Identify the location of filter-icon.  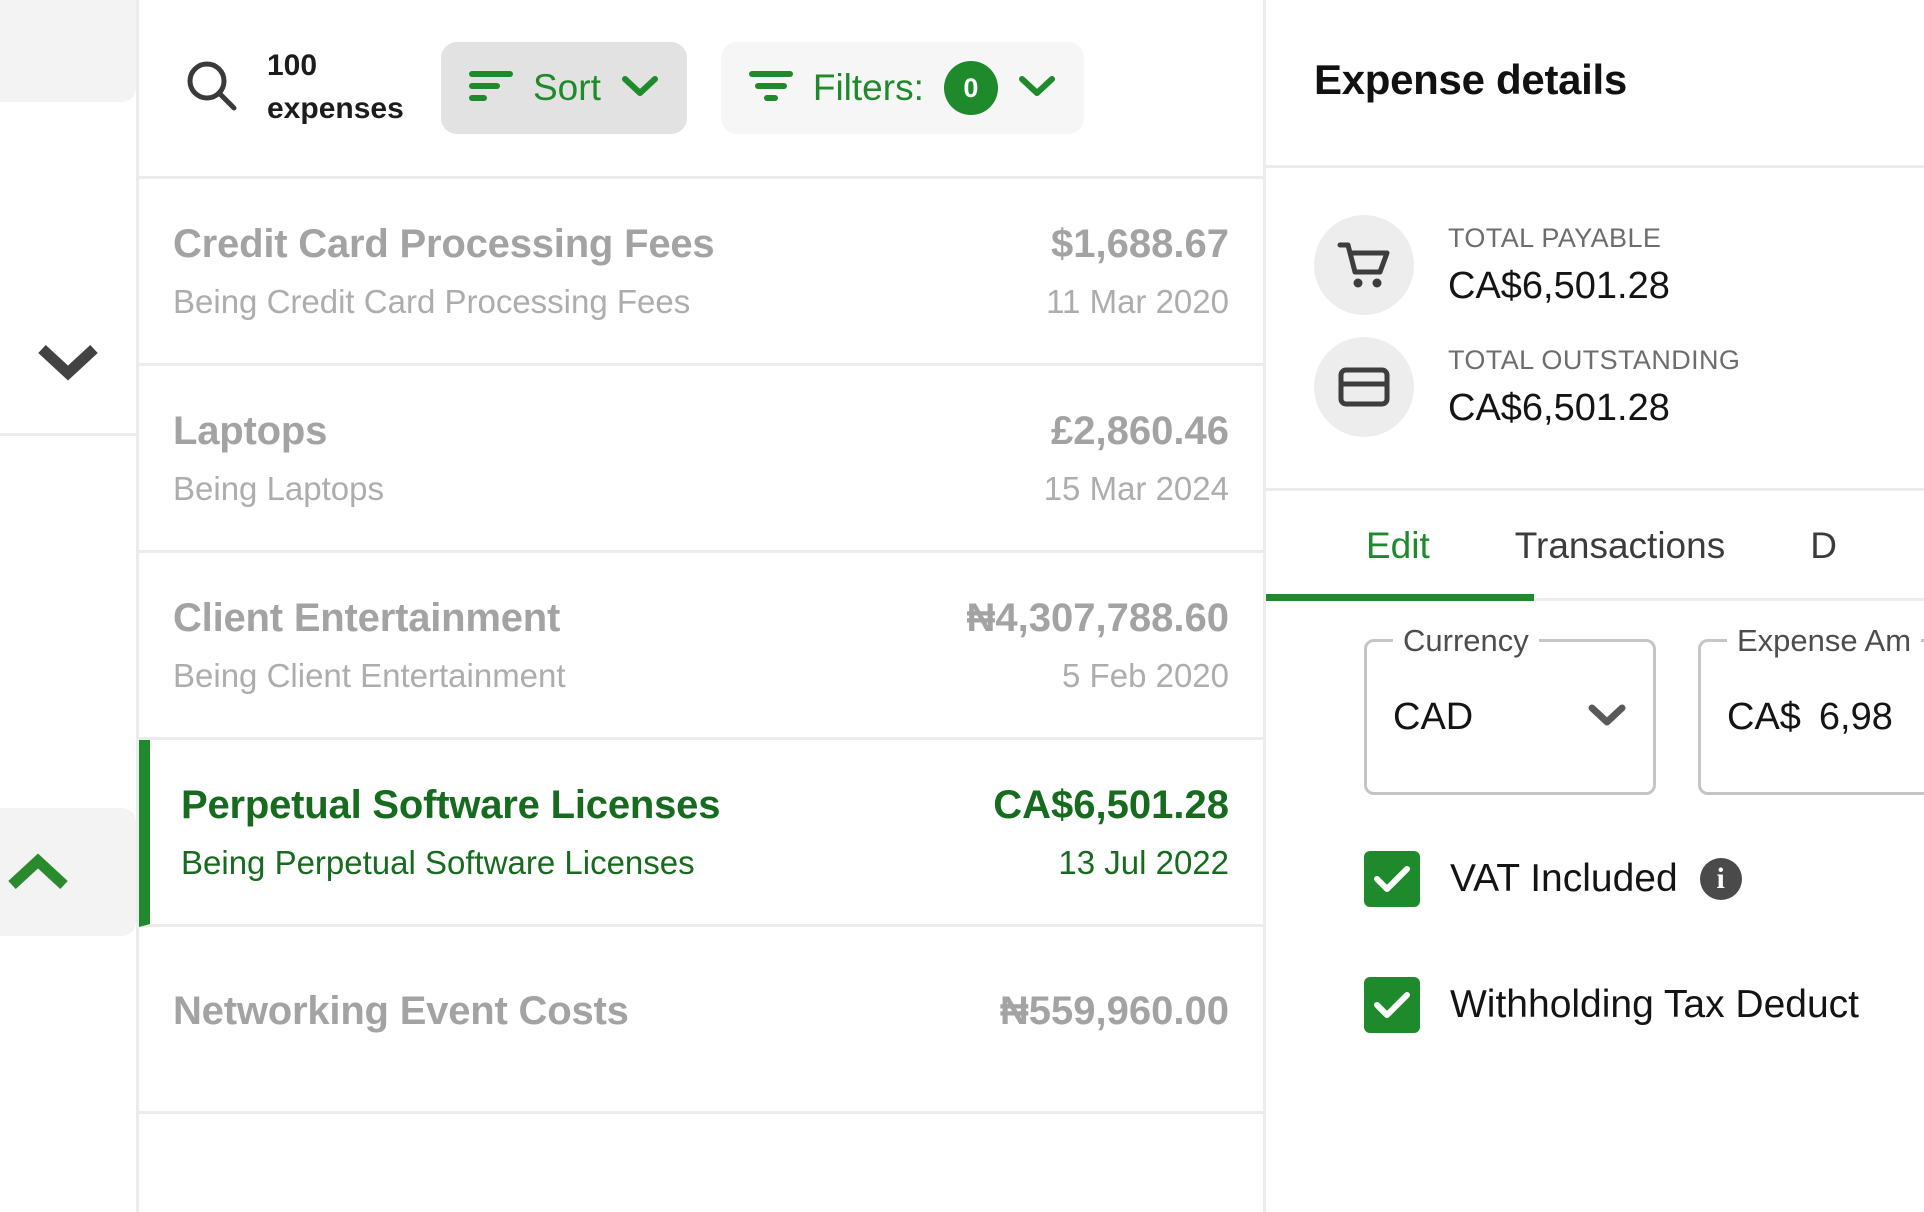
(770, 88).